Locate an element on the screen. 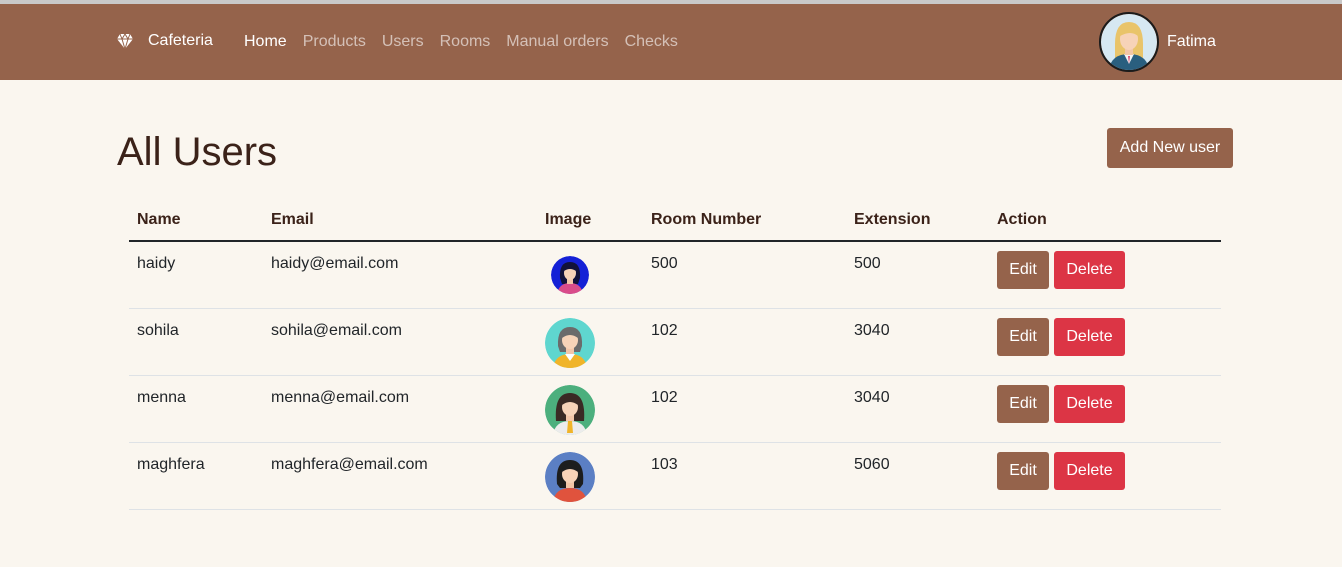  nav-products: Products is located at coordinates (334, 42).